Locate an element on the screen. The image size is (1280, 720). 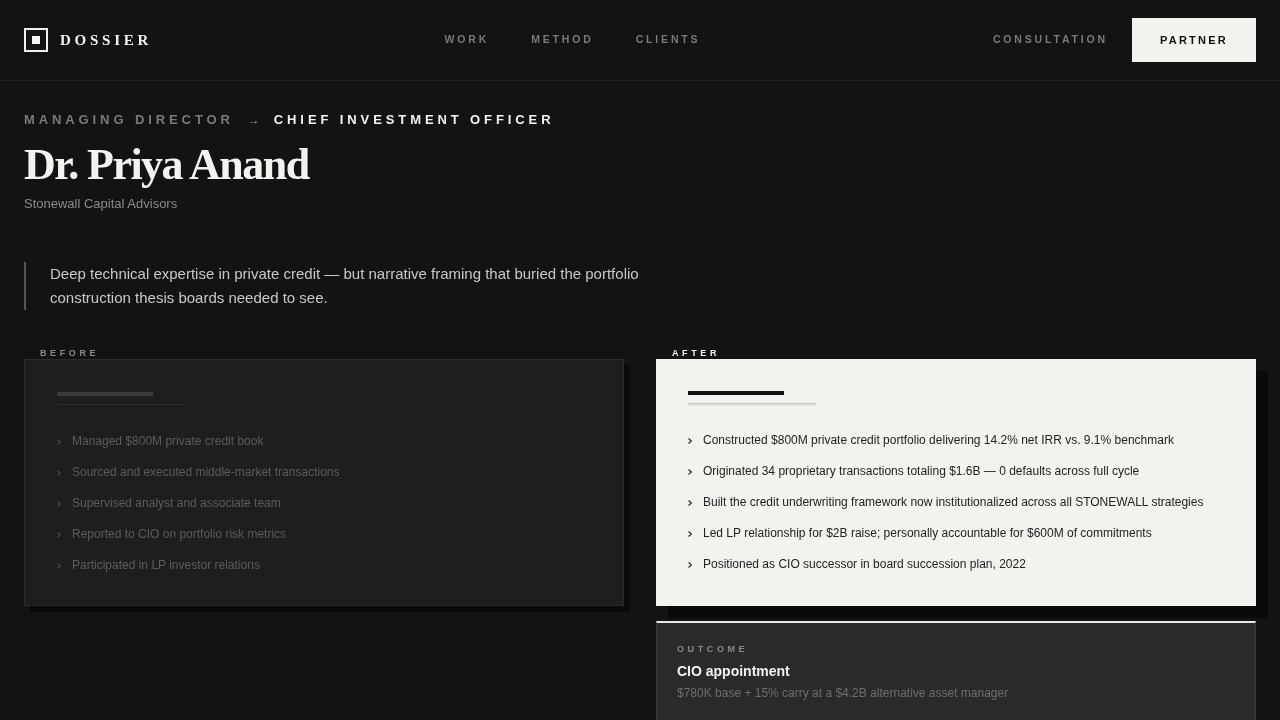
bullet-text: Managed $800M private credit book is located at coordinates (168, 441).